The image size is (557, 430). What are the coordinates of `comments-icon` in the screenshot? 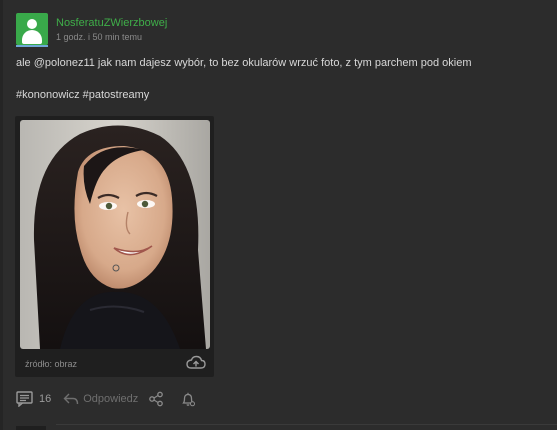 It's located at (24, 399).